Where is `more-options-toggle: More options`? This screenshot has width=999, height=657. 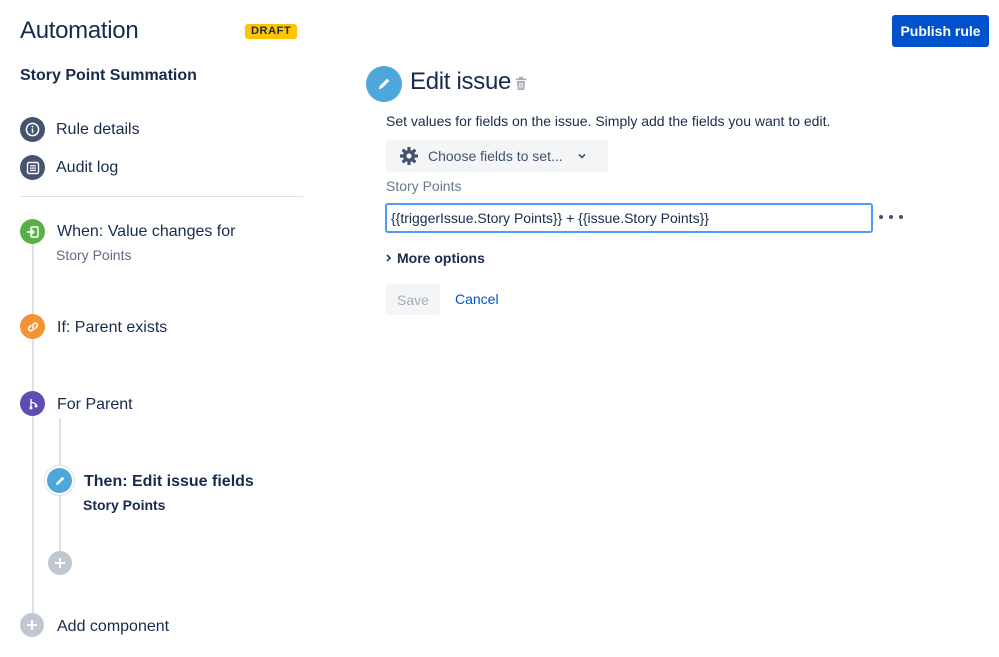 more-options-toggle: More options is located at coordinates (435, 258).